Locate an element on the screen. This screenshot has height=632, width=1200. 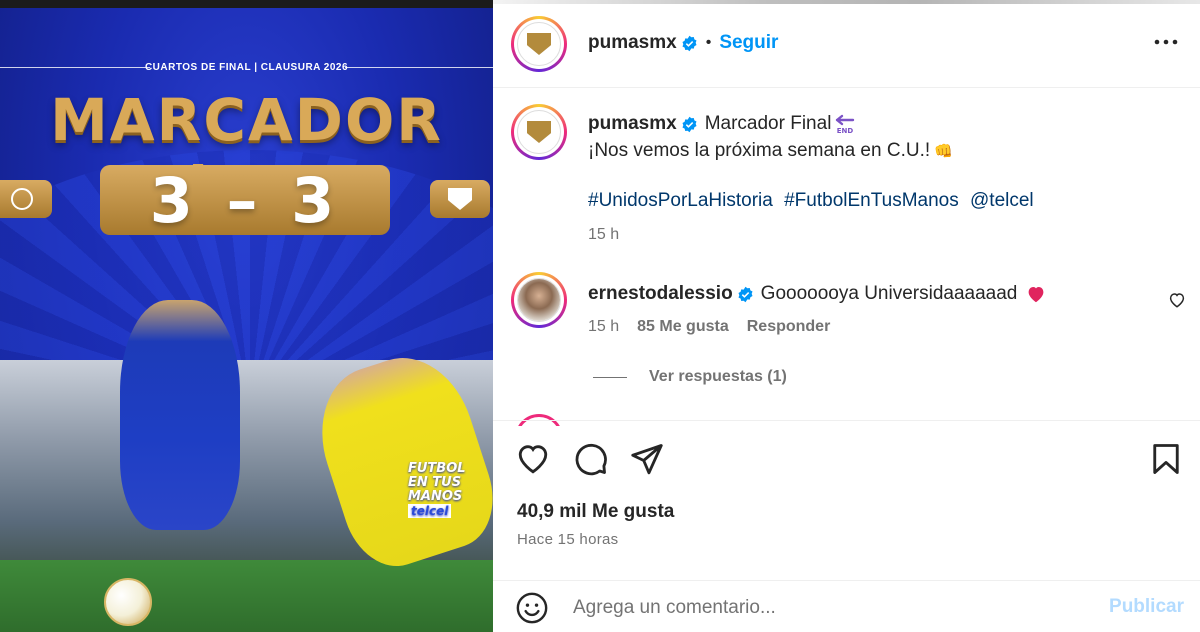
author-avatar is located at coordinates (539, 44).